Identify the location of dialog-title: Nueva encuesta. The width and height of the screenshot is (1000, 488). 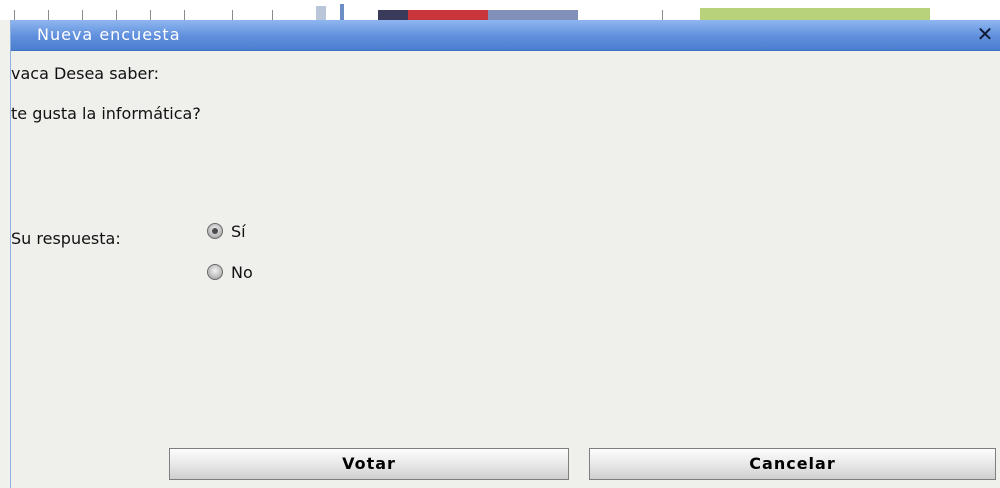
(109, 34).